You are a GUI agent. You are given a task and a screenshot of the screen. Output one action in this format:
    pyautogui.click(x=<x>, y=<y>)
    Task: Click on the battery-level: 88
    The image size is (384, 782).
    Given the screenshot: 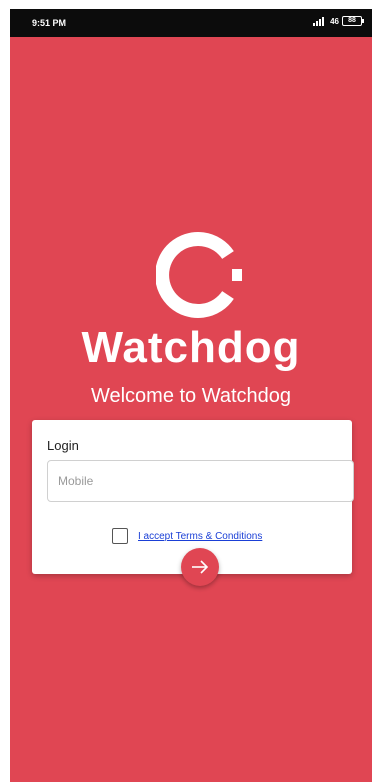 What is the action you would take?
    pyautogui.click(x=352, y=20)
    